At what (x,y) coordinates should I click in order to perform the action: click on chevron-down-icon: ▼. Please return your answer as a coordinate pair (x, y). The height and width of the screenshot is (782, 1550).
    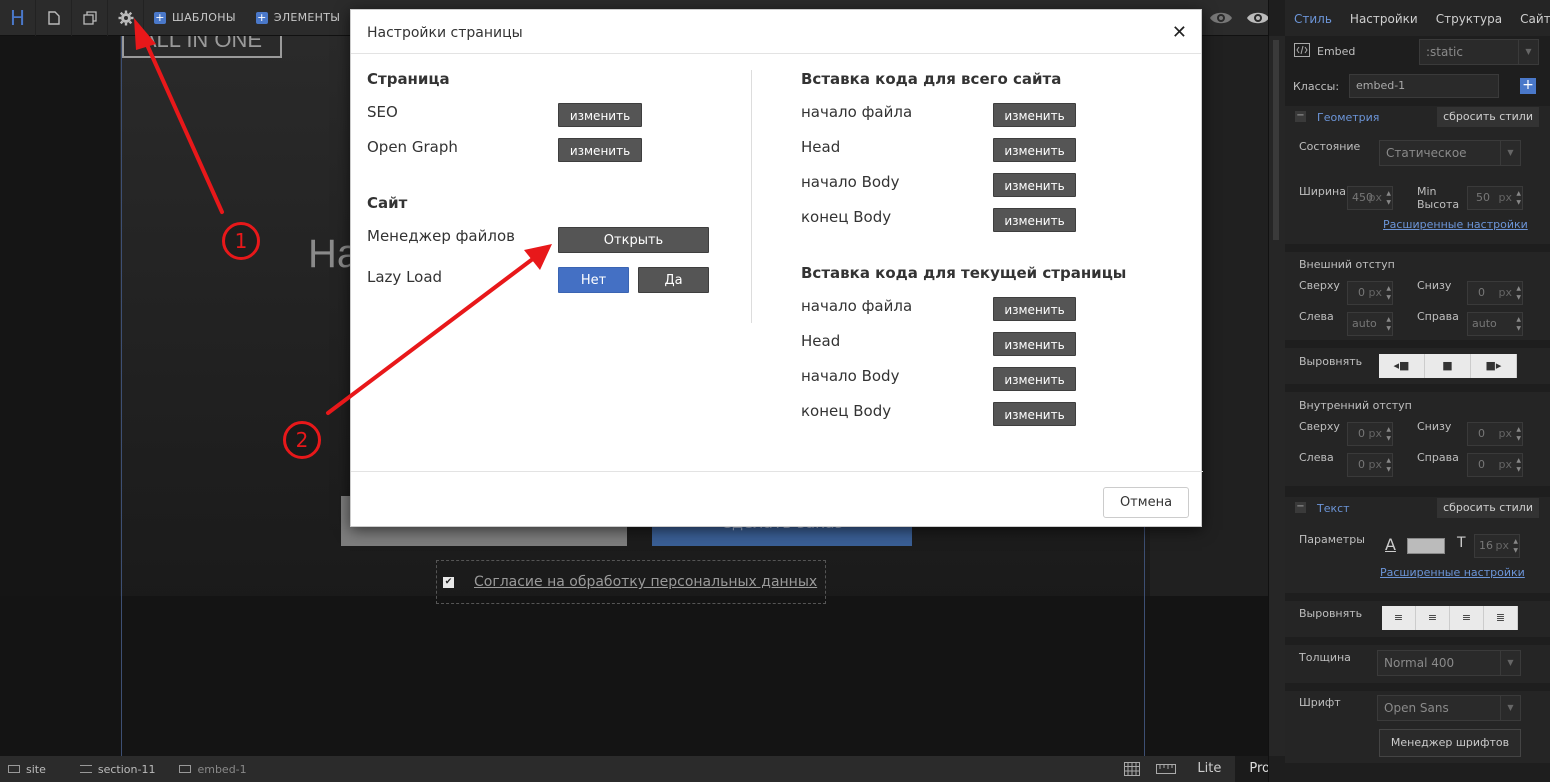
    Looking at the image, I should click on (1528, 52).